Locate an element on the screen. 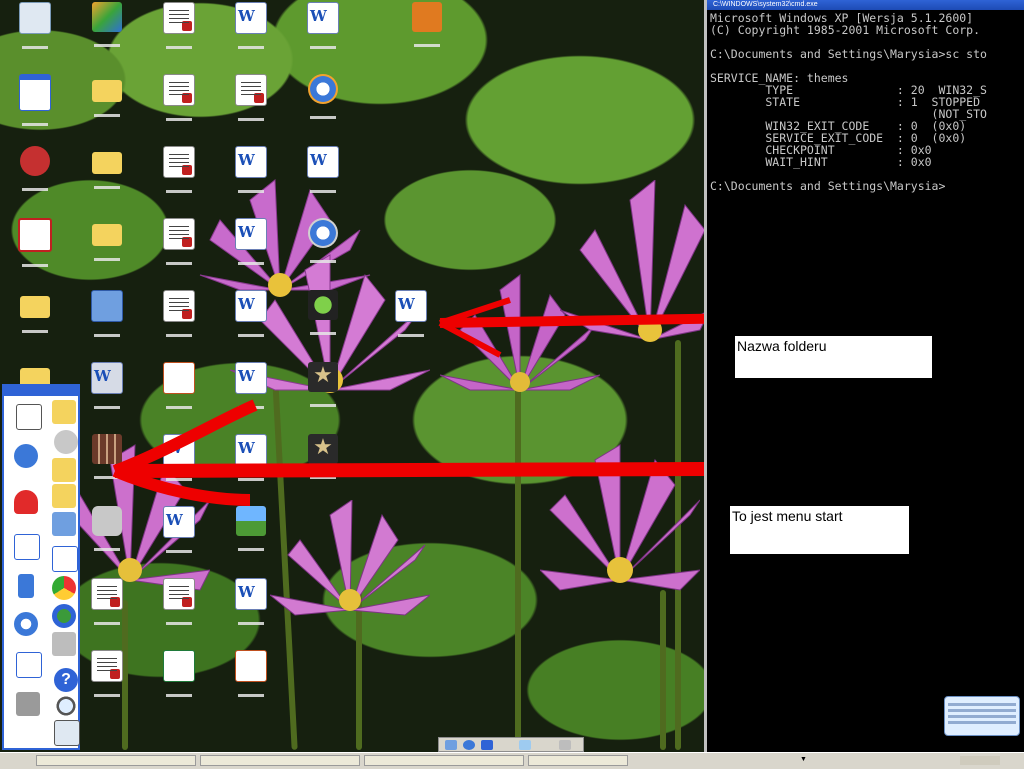 The width and height of the screenshot is (1024, 769). clock-icon is located at coordinates (66, 442).